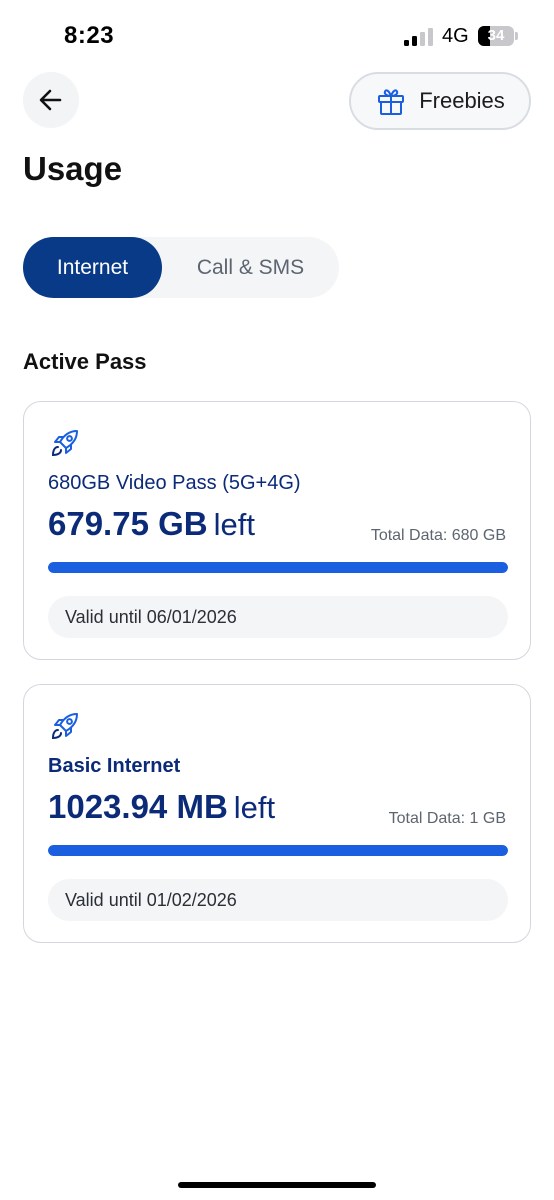 The width and height of the screenshot is (554, 1200). What do you see at coordinates (174, 483) in the screenshot?
I see `pass-name: 680GB Video Pass (5G+4G)` at bounding box center [174, 483].